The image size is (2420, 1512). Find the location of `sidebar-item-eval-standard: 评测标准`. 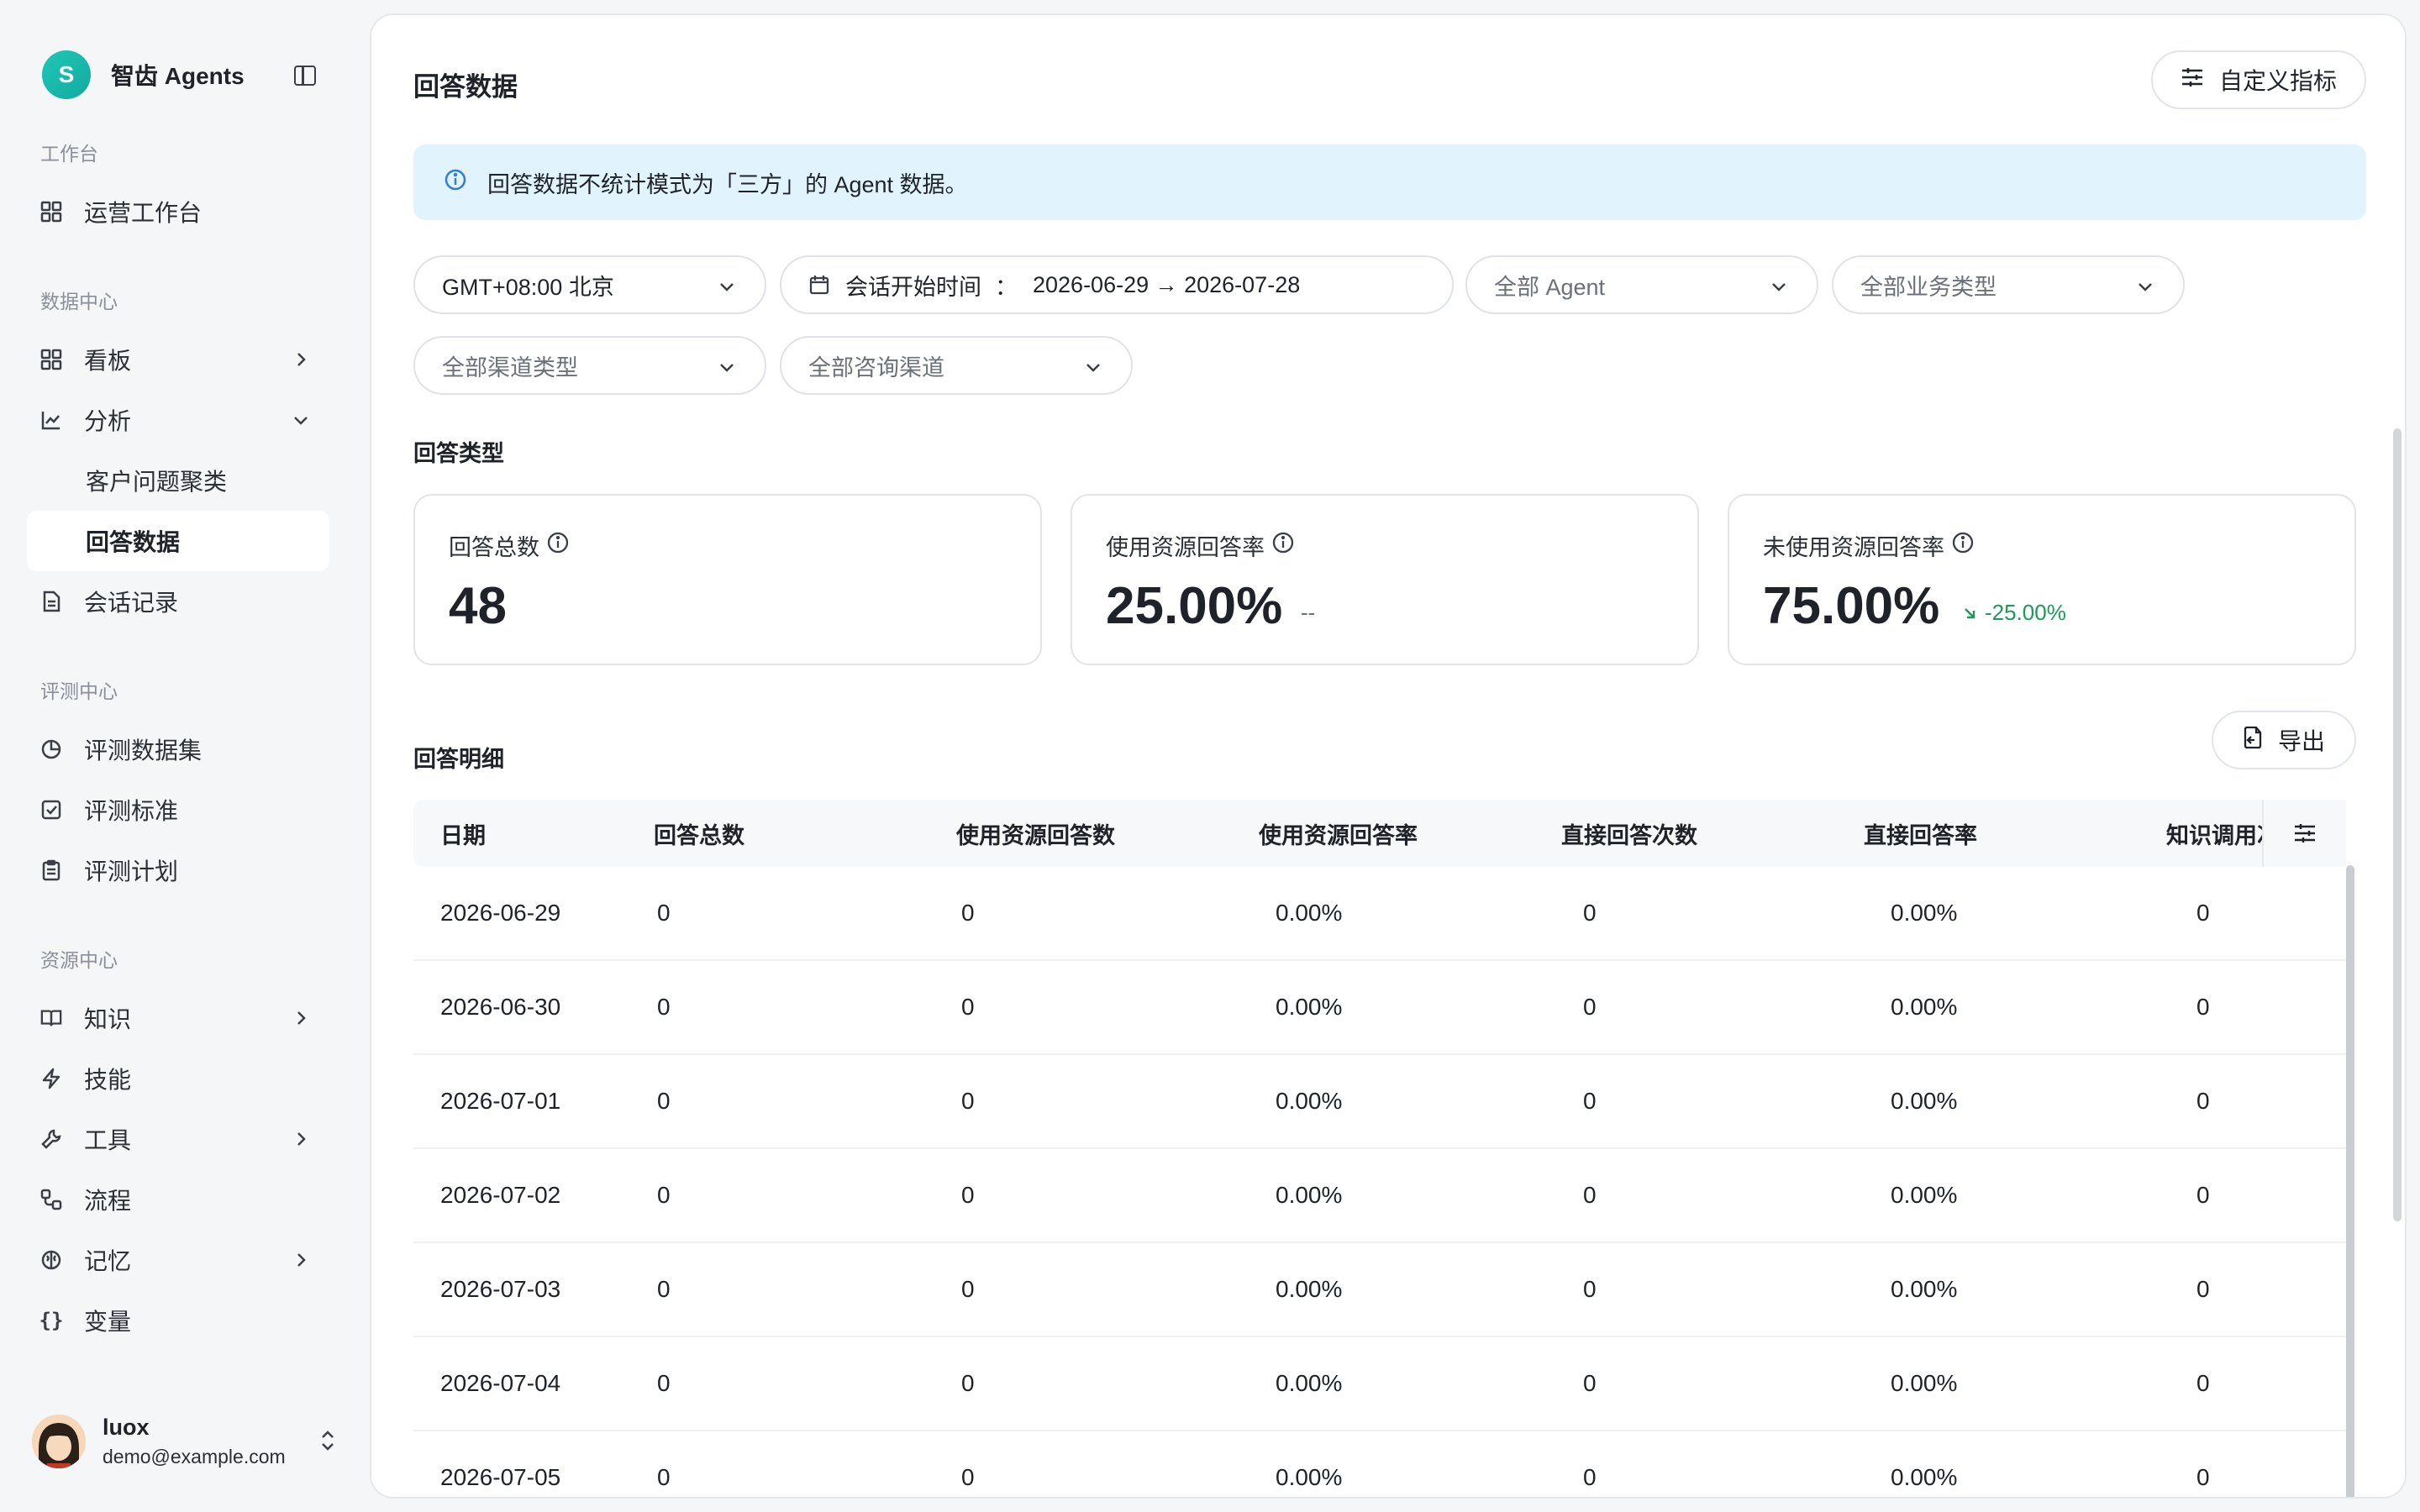

sidebar-item-eval-standard: 评测标准 is located at coordinates (178, 810).